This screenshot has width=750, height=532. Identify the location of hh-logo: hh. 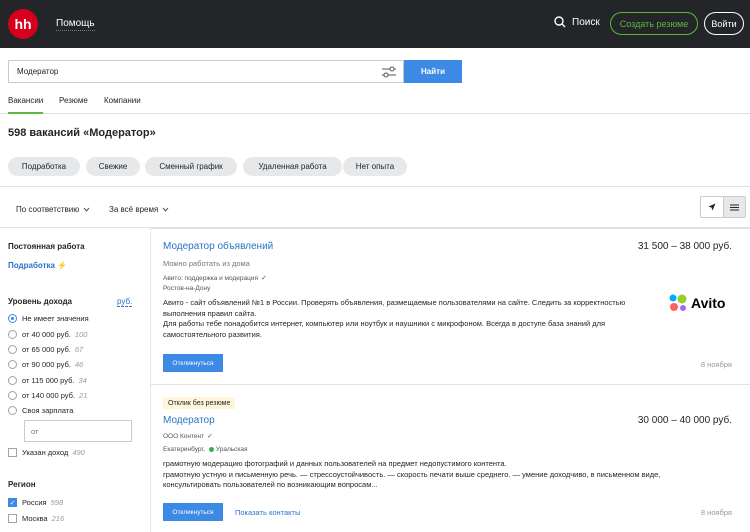
(23, 24).